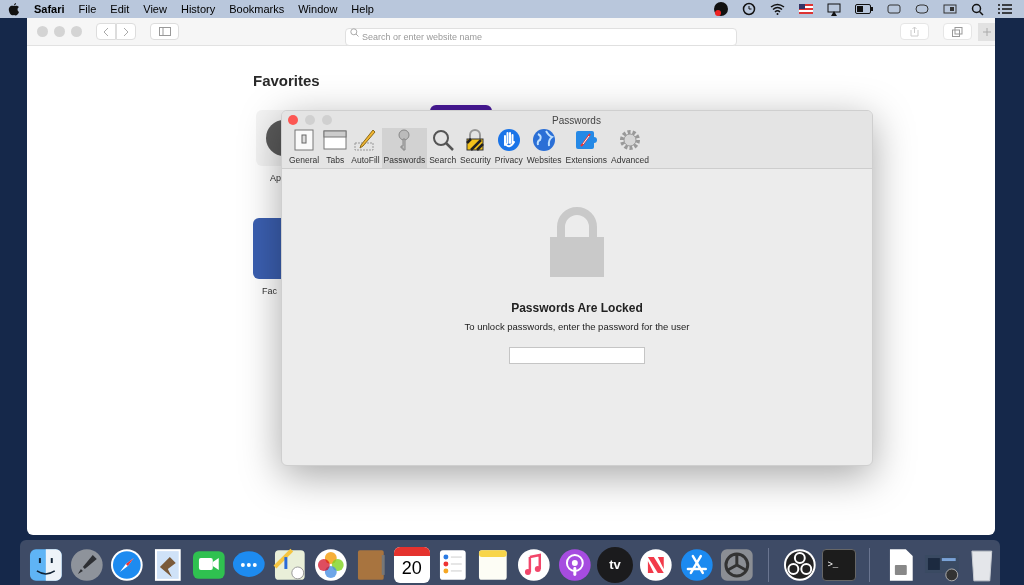 This screenshot has height=585, width=1024. I want to click on password-field, so click(577, 355).